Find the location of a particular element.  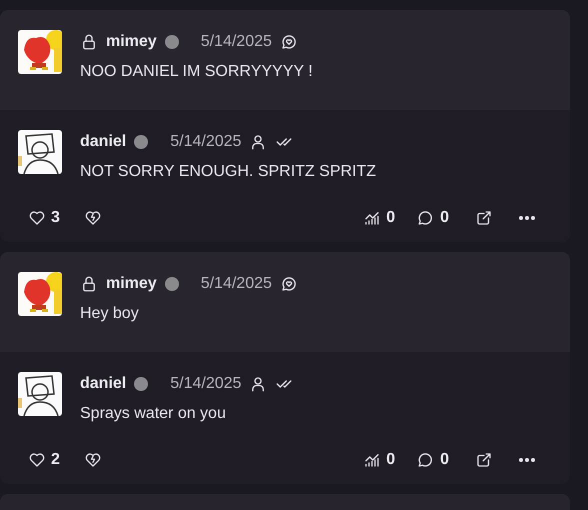

message-text: NOT SORRY ENOUGH. SPRITZ SPRITZ is located at coordinates (228, 172).